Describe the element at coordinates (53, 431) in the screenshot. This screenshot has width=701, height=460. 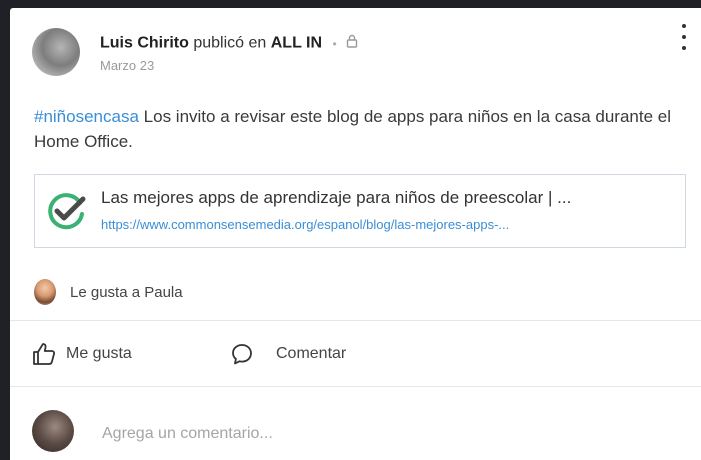
I see `current-user-avatar` at that location.